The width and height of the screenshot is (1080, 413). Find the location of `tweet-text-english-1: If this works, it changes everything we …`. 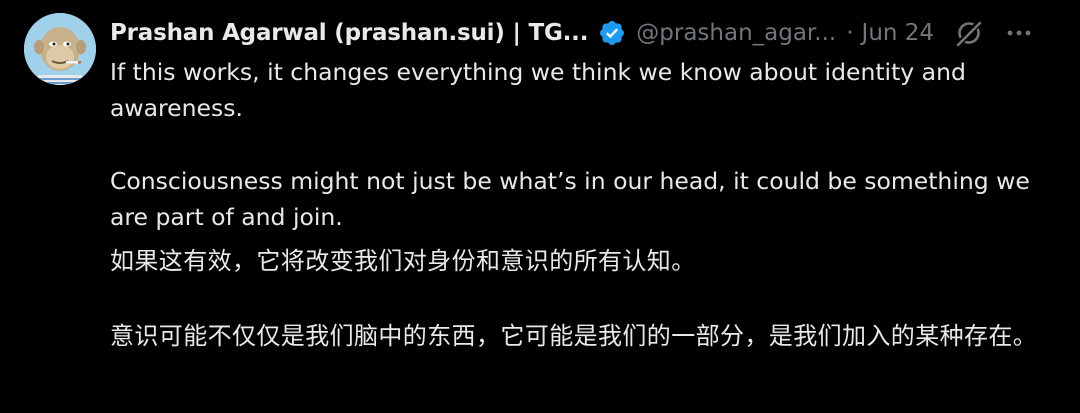

tweet-text-english-1: If this works, it changes everything we … is located at coordinates (538, 90).